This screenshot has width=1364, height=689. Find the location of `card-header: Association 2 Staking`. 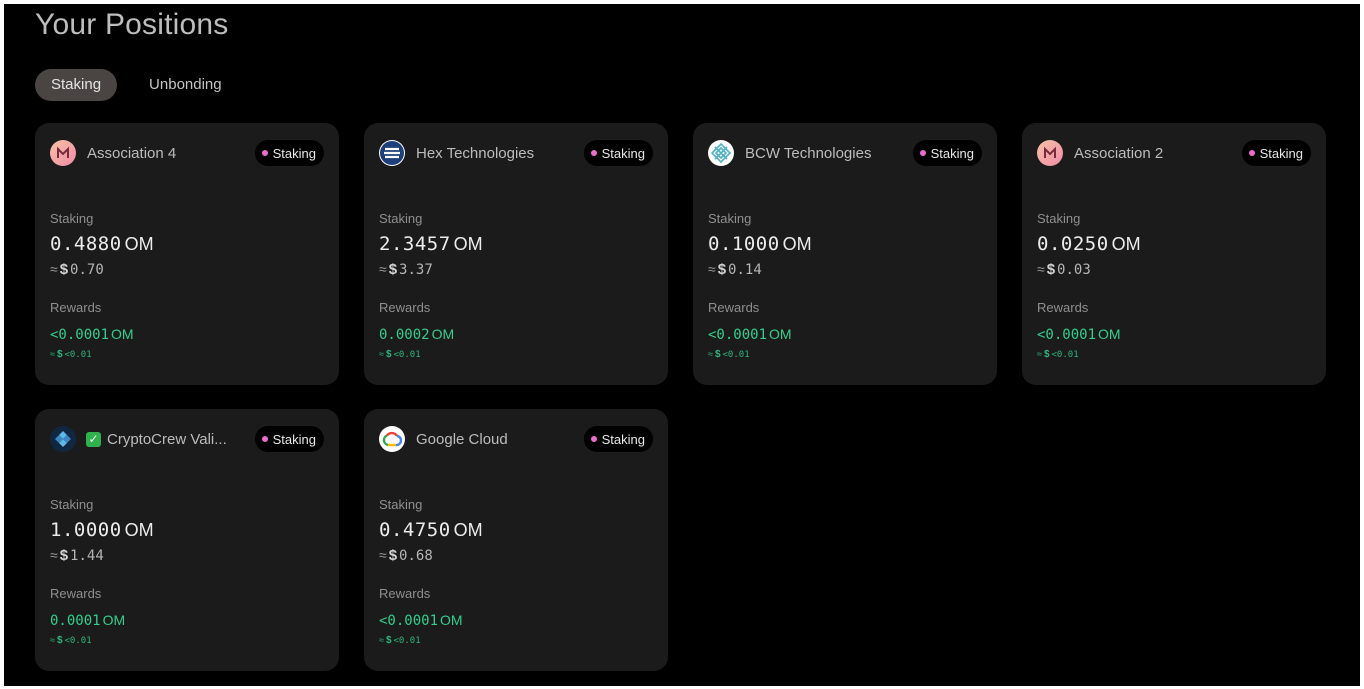

card-header: Association 2 Staking is located at coordinates (1174, 153).